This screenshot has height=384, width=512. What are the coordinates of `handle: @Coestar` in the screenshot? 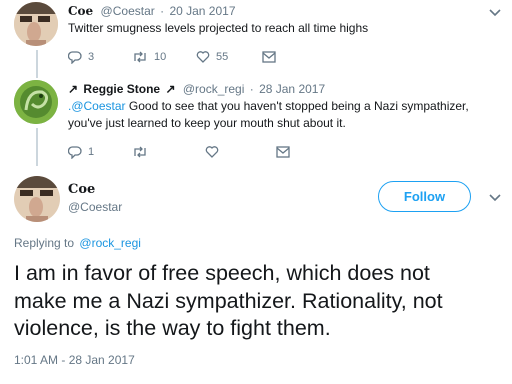 It's located at (128, 11).